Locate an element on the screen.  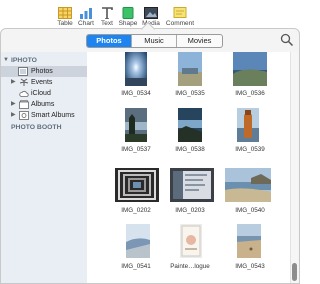
photo-label: IMG_0202 is located at coordinates (136, 210).